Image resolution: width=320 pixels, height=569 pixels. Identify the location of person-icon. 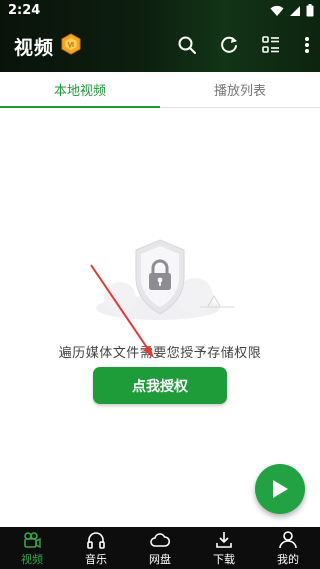
(288, 539).